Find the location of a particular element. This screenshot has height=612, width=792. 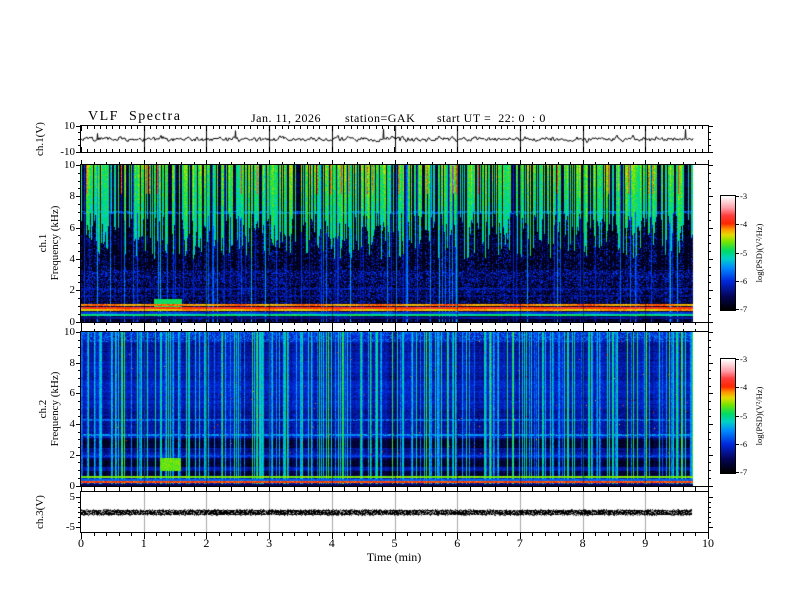

station-label: station=GAK is located at coordinates (380, 118).